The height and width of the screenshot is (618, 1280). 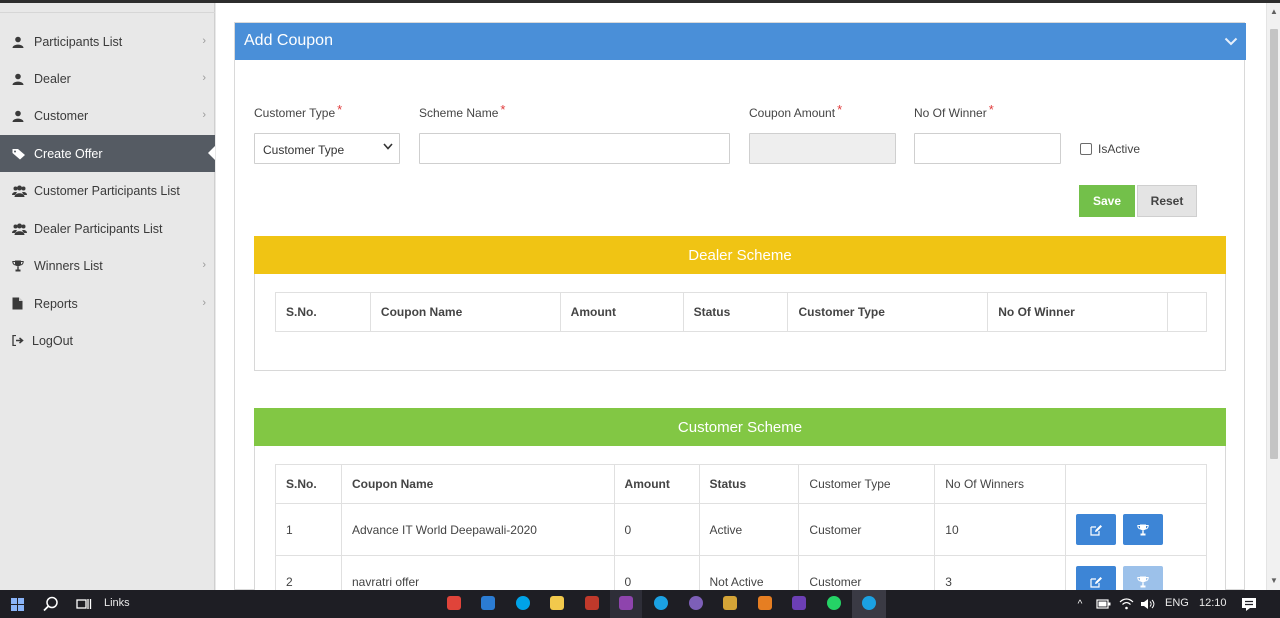 What do you see at coordinates (84, 604) in the screenshot?
I see `task-view-icon` at bounding box center [84, 604].